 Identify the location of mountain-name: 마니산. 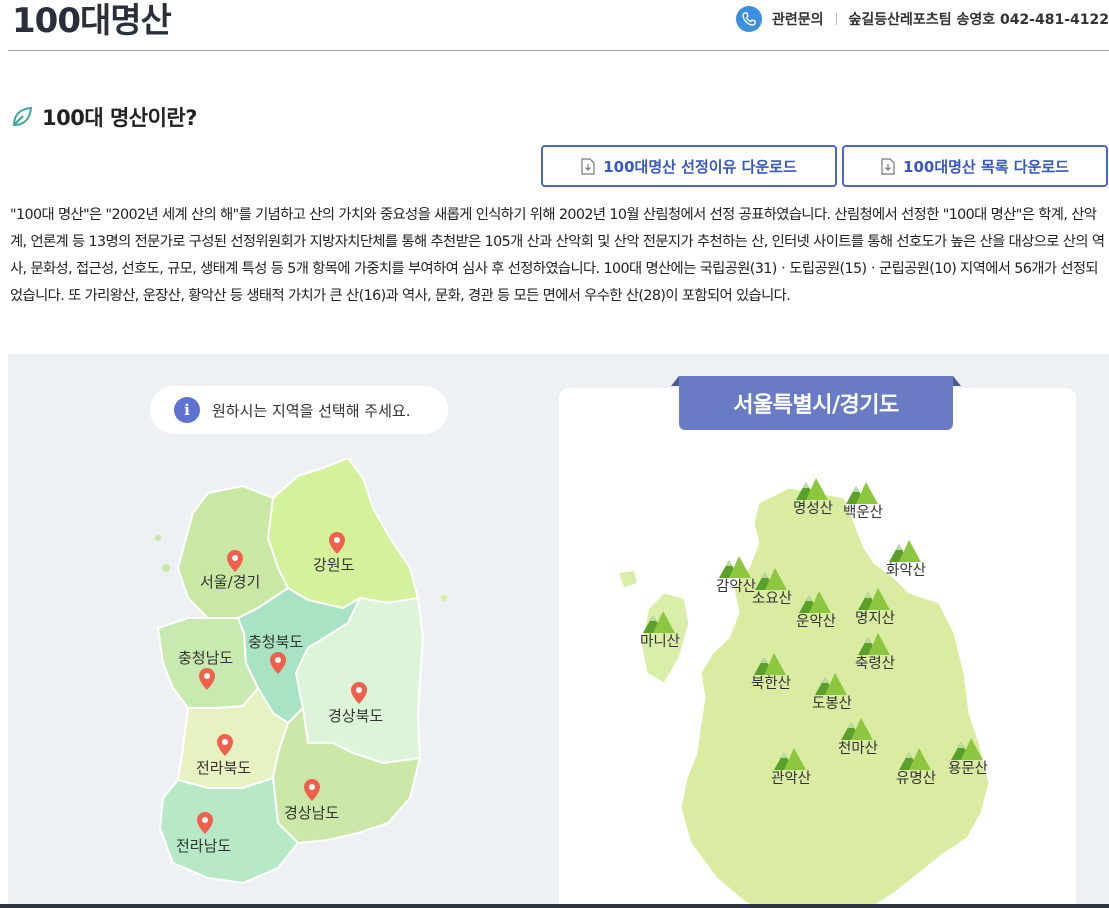
(660, 642).